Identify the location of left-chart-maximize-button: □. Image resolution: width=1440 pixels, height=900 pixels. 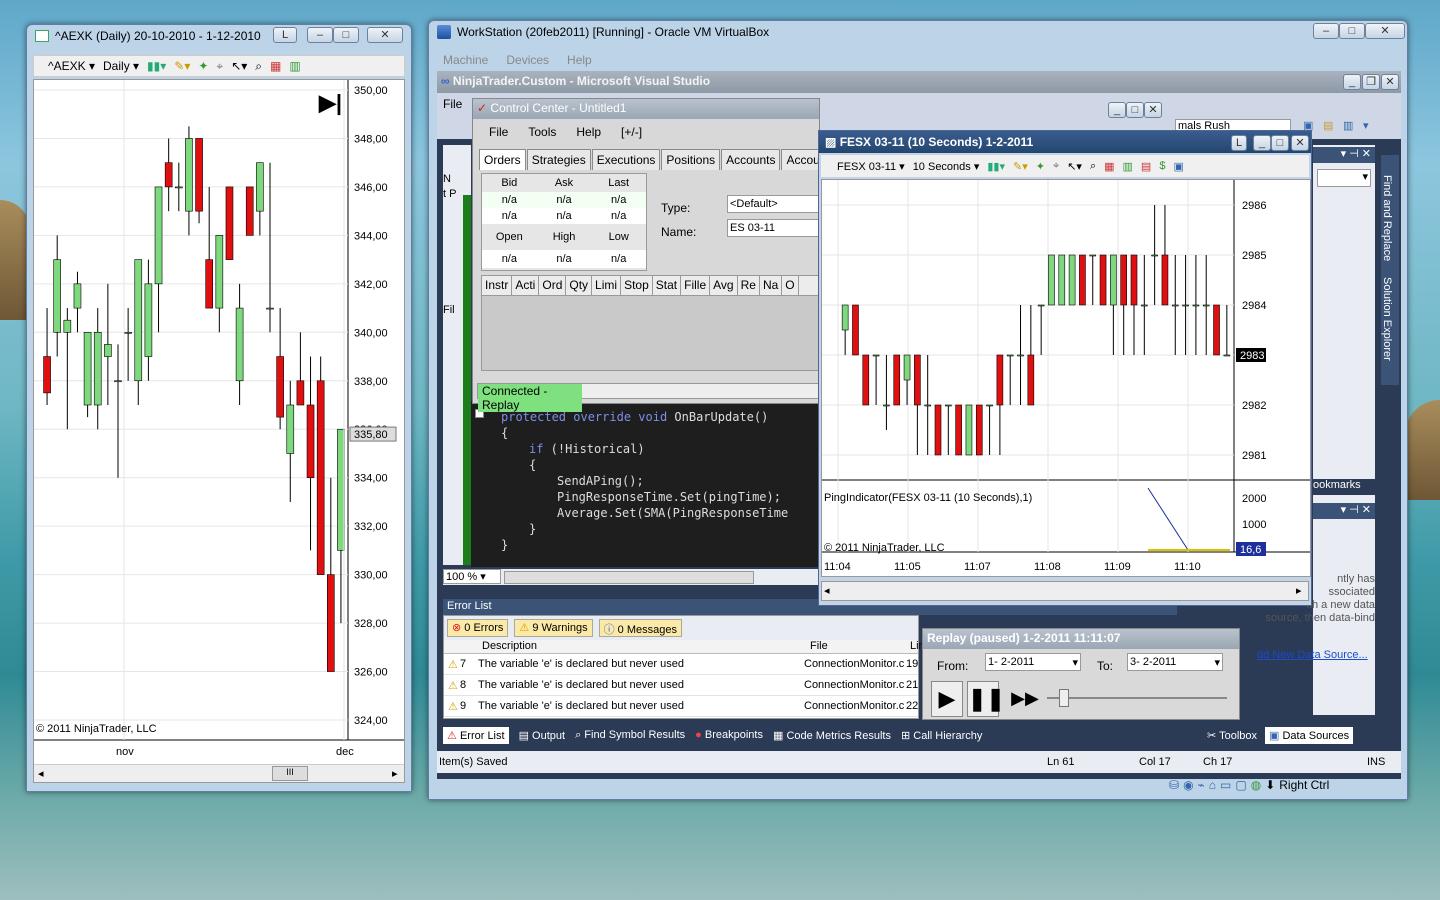
(346, 35).